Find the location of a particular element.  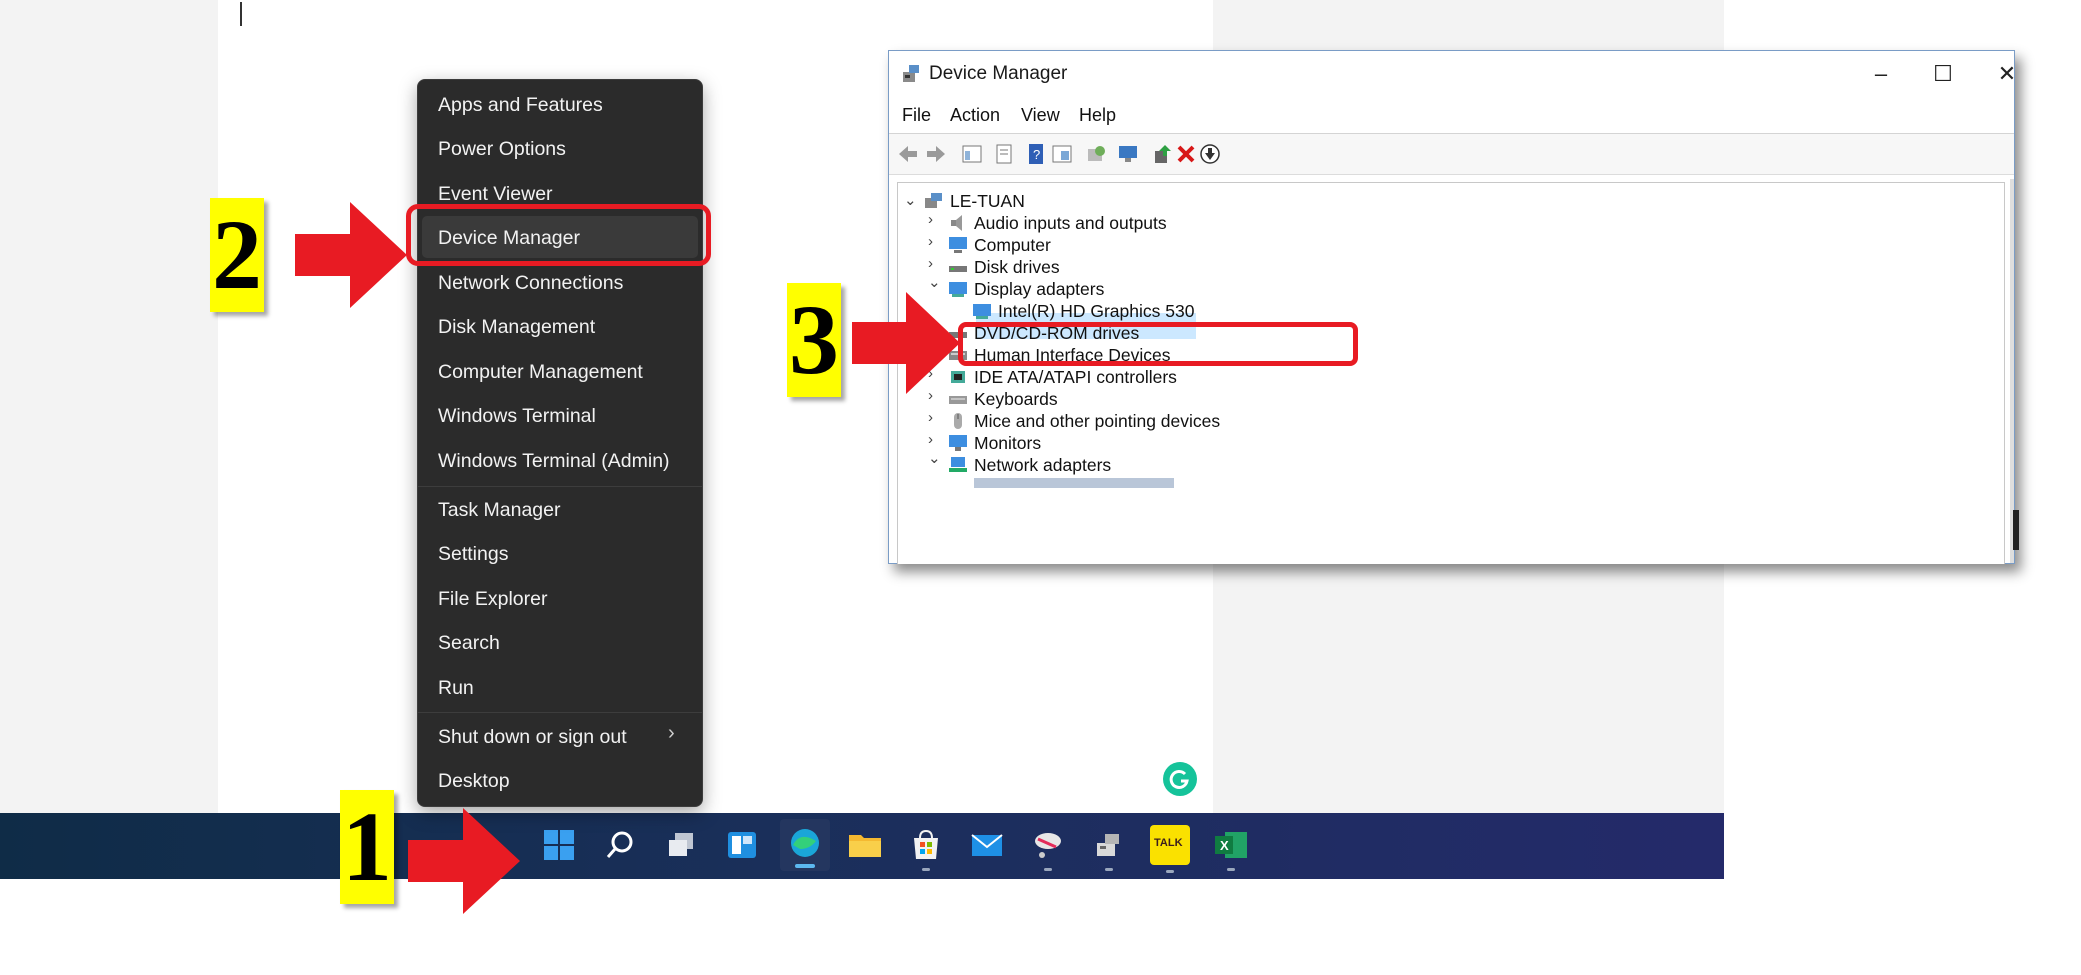

tree-label: Network adapters is located at coordinates (1043, 465).